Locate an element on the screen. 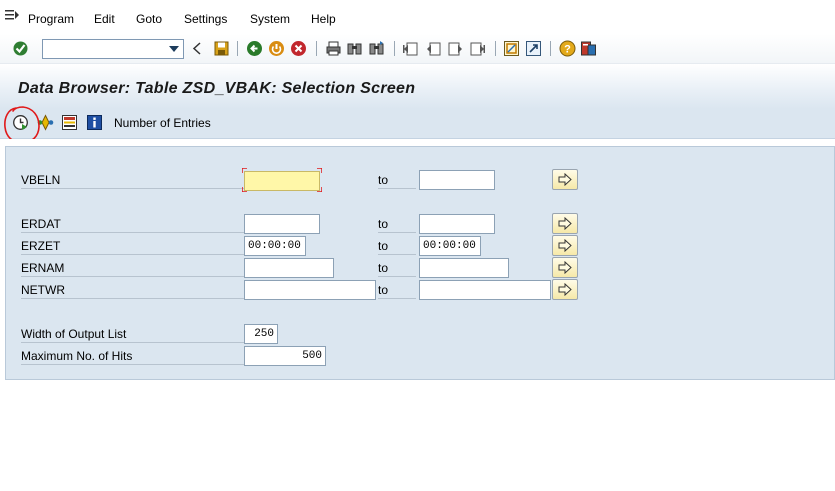 Image resolution: width=835 pixels, height=491 pixels. menu-edit: Edit is located at coordinates (104, 19).